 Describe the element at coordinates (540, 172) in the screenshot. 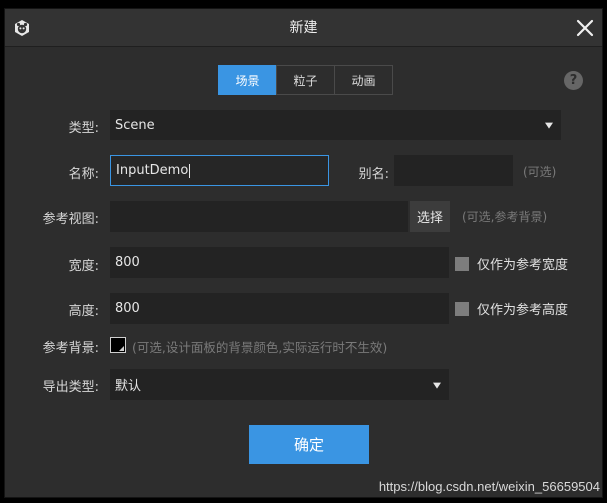

I see `alias-hint: (可选)` at that location.